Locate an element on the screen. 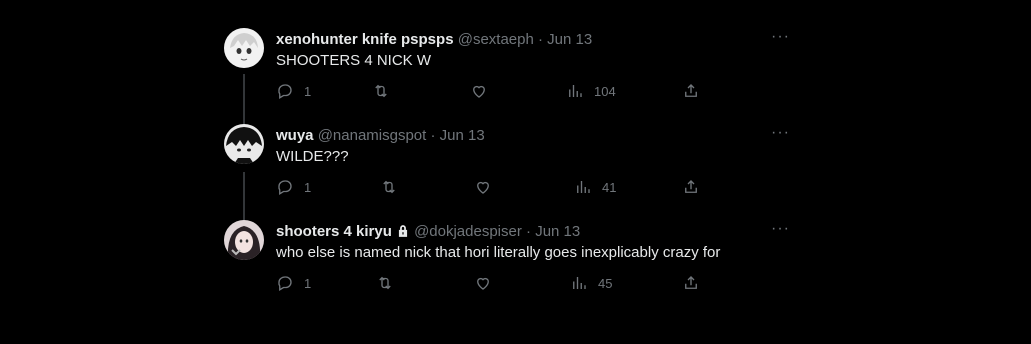 The image size is (1031, 344). lock-icon is located at coordinates (403, 234).